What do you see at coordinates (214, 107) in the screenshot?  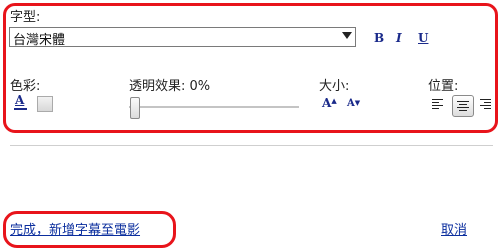 I see `transparency-slider-track` at bounding box center [214, 107].